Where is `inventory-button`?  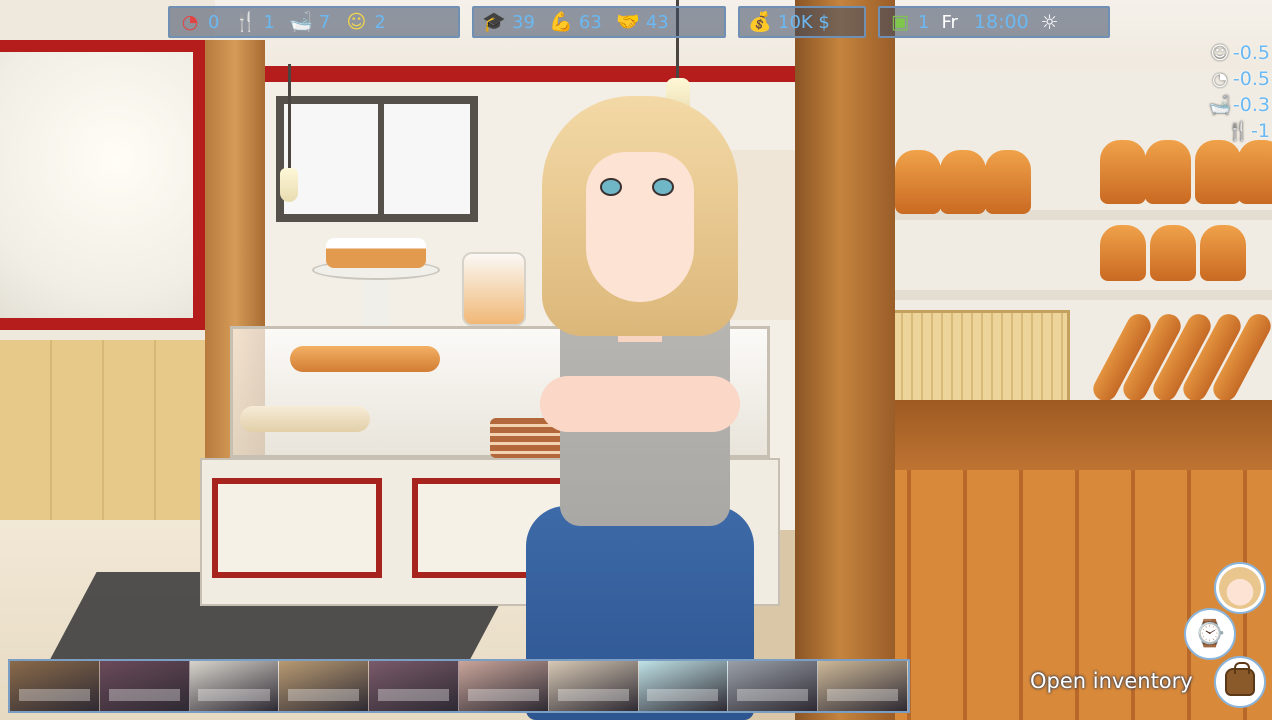 inventory-button is located at coordinates (1240, 682).